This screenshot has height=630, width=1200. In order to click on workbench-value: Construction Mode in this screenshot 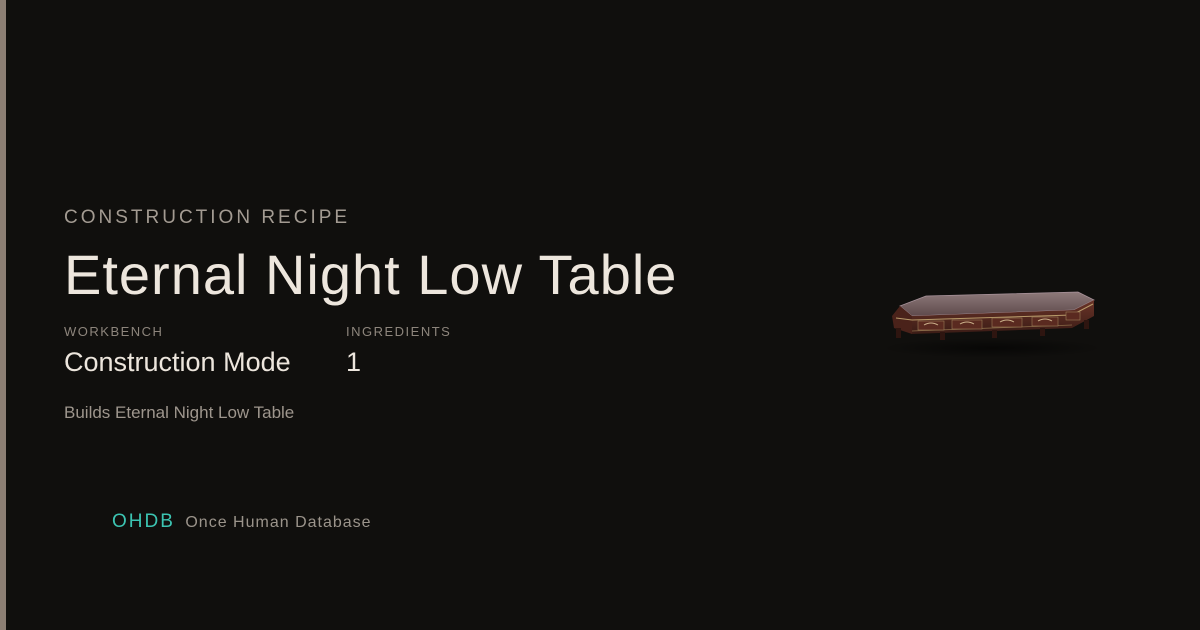, I will do `click(177, 362)`.